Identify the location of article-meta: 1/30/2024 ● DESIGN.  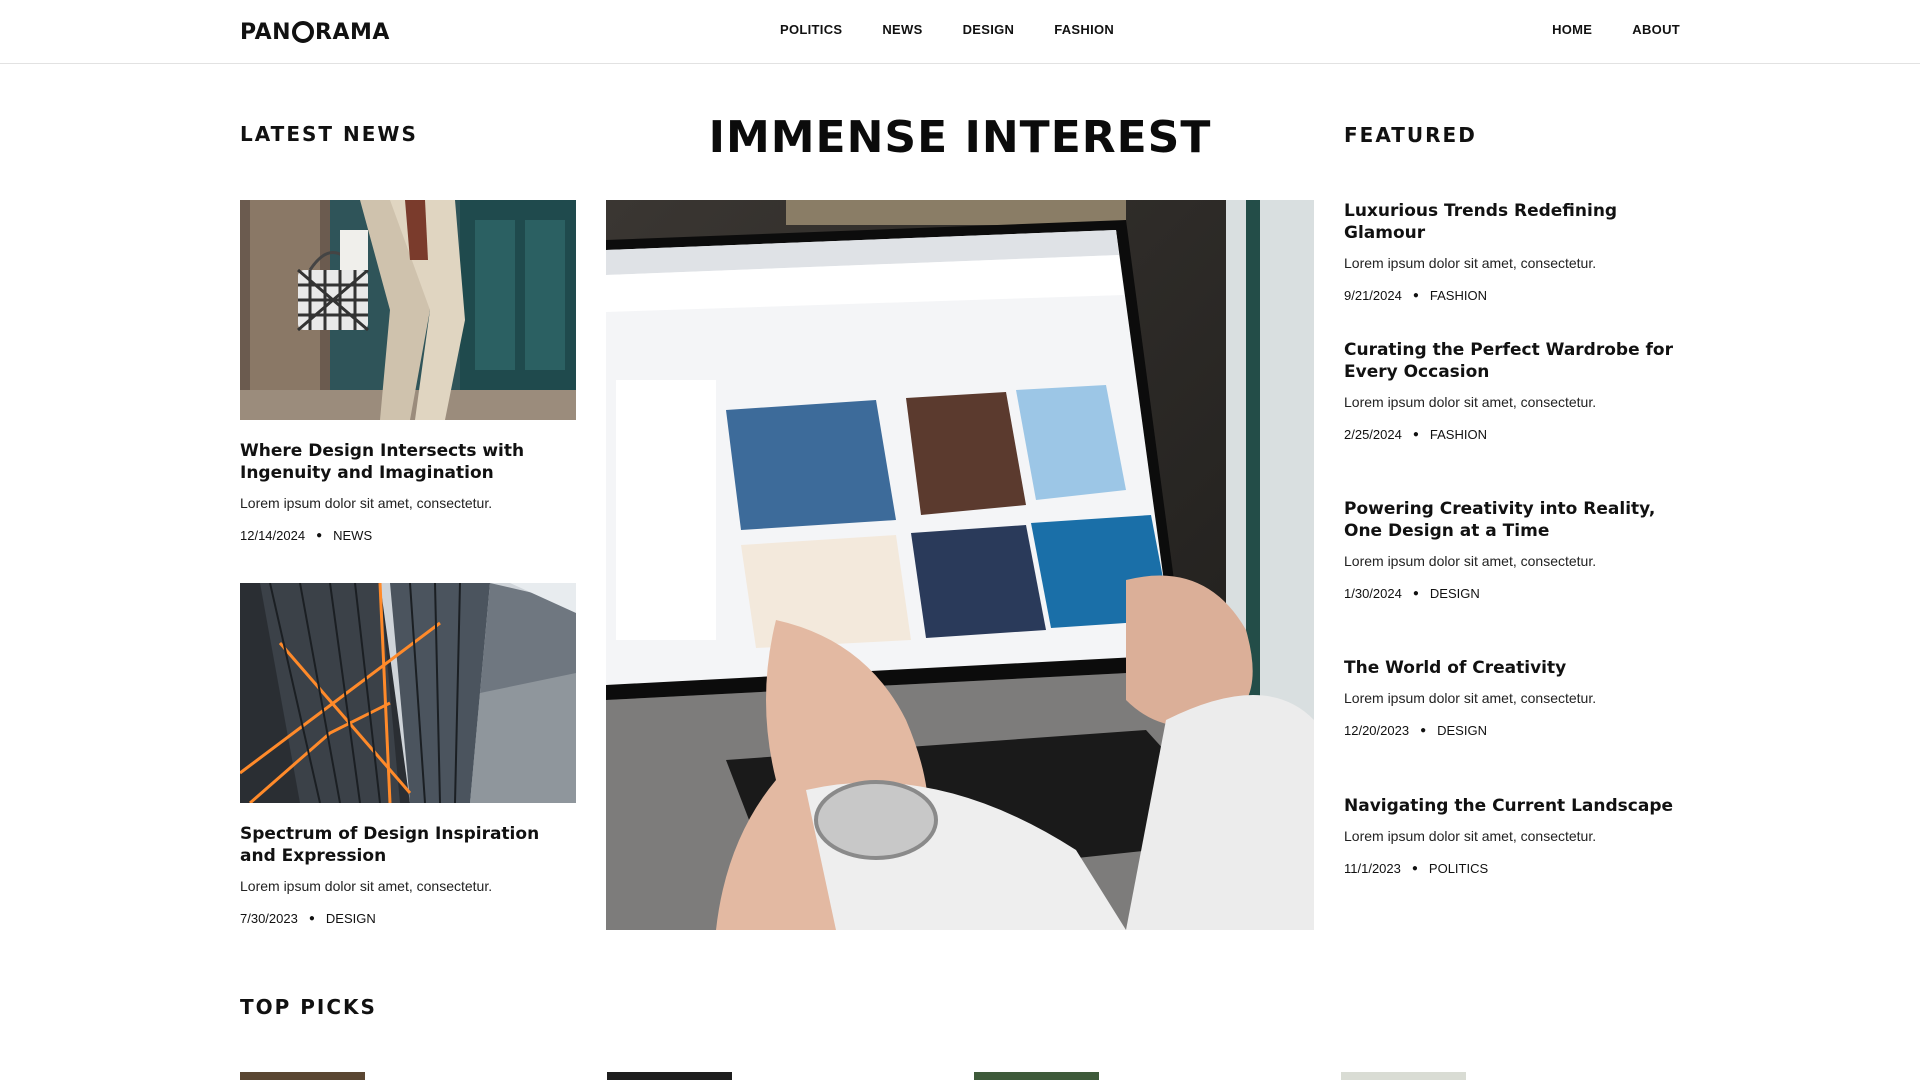
(1514, 593).